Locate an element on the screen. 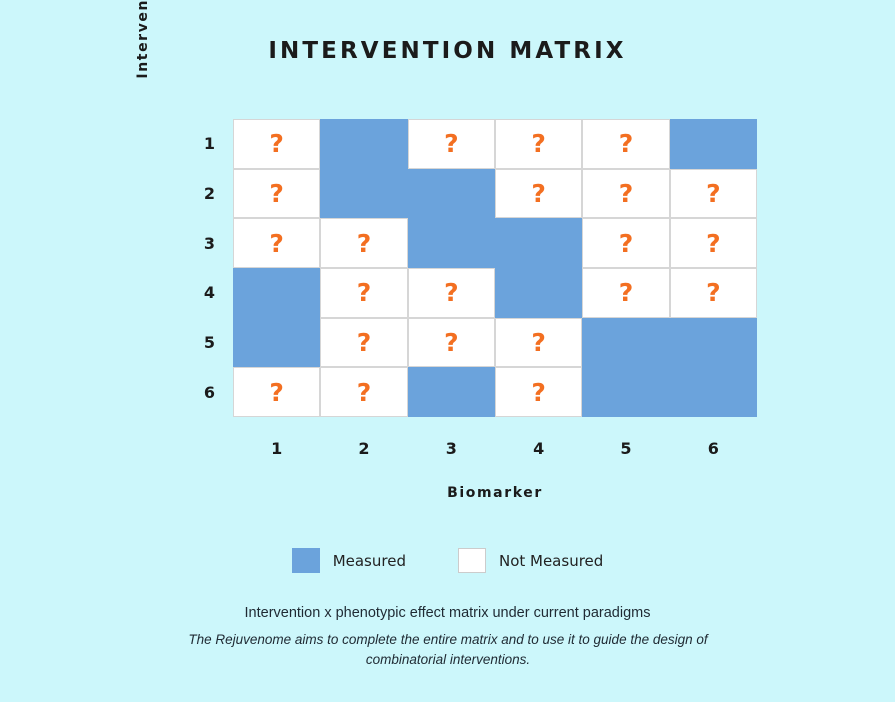 The width and height of the screenshot is (895, 702). y-axis-tick-label: 3 is located at coordinates (209, 243).